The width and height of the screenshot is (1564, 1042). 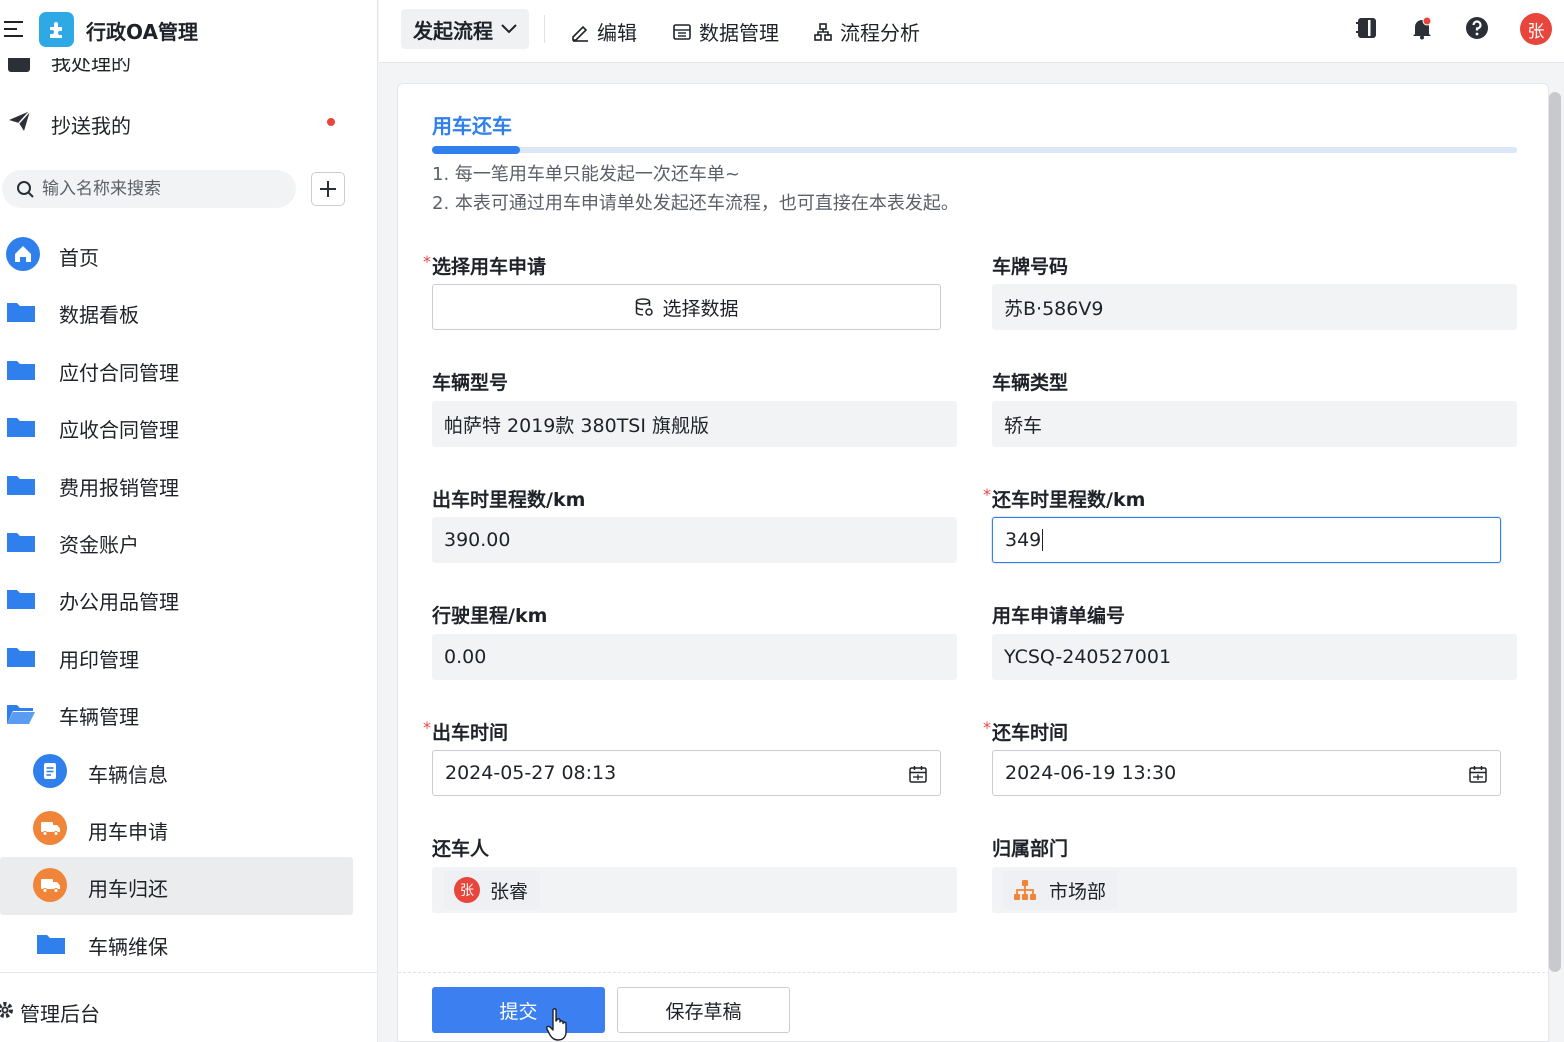 I want to click on flow-analysis-button: 流程分析, so click(x=866, y=31).